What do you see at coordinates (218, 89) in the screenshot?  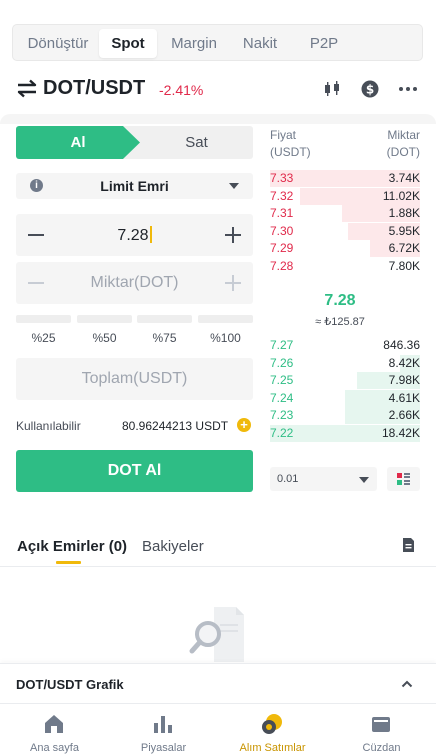 I see `pair-header: DOT/USDT -2.41% $` at bounding box center [218, 89].